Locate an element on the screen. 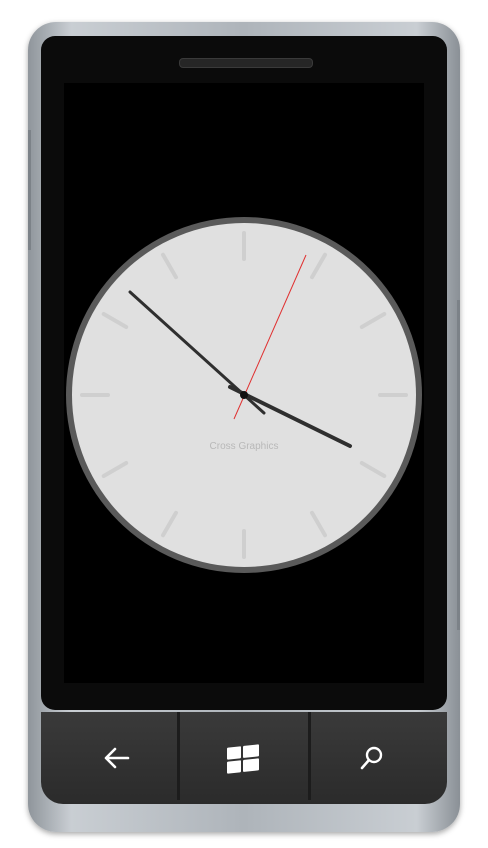  volume-key is located at coordinates (29, 190).